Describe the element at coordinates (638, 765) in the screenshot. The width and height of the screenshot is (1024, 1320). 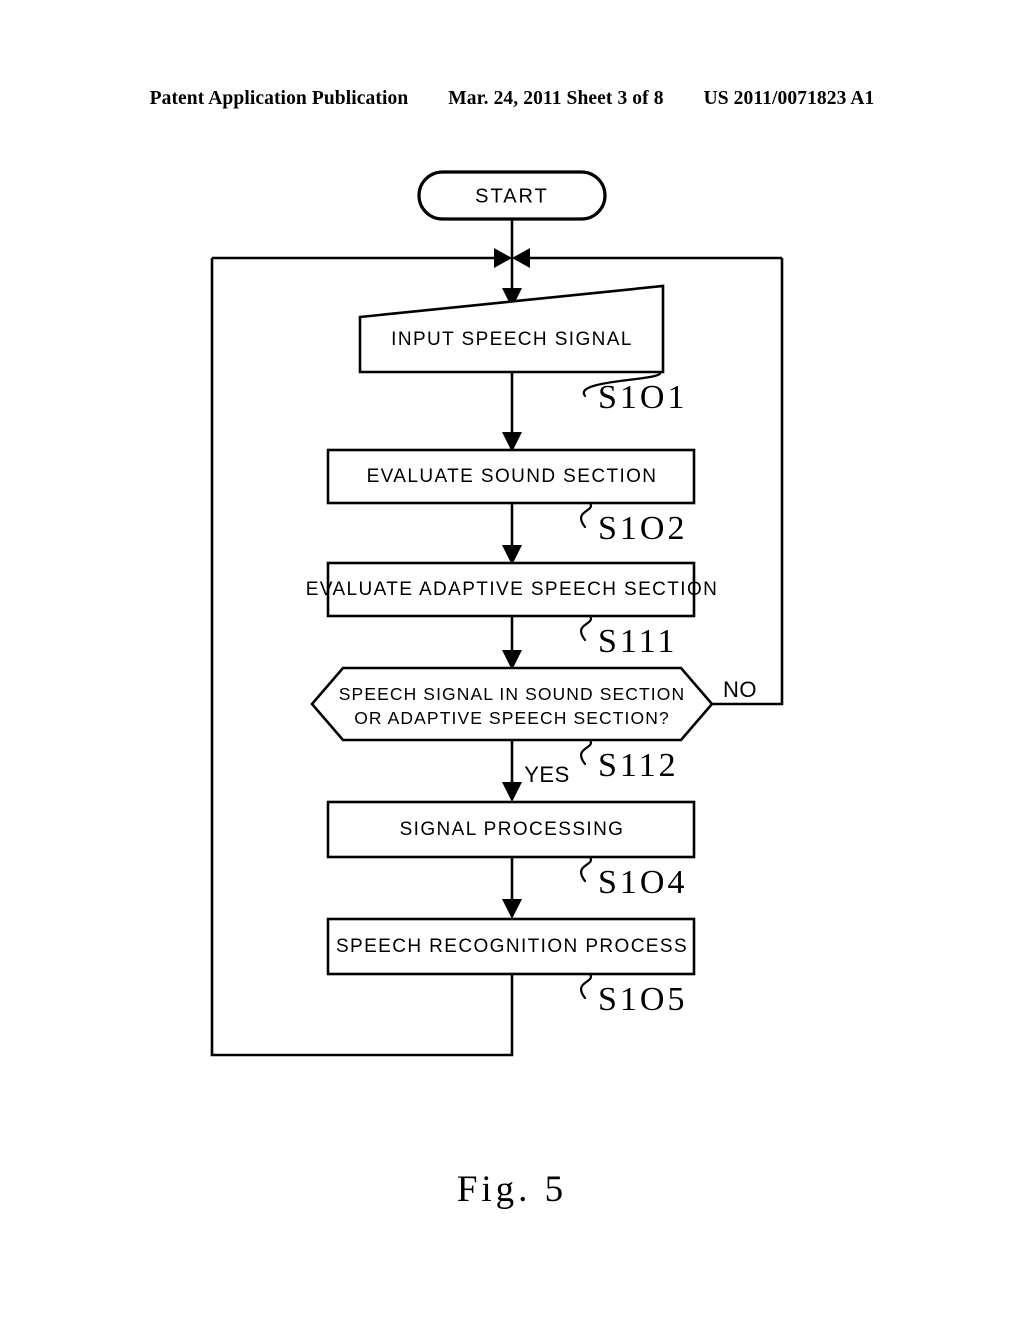
I see `s112-step-label: S112` at that location.